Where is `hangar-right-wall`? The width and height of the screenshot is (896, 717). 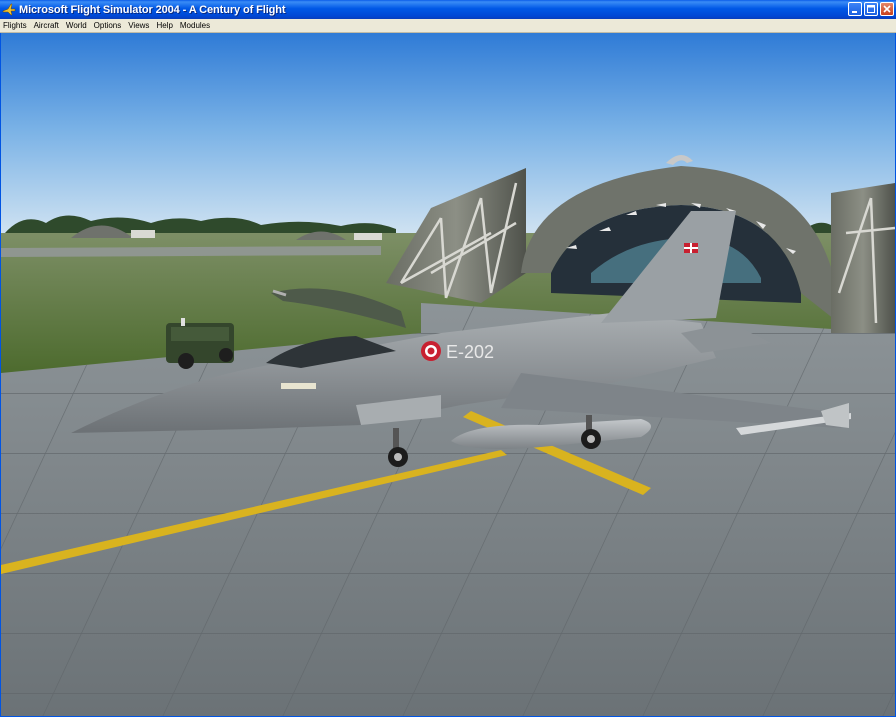 hangar-right-wall is located at coordinates (863, 258).